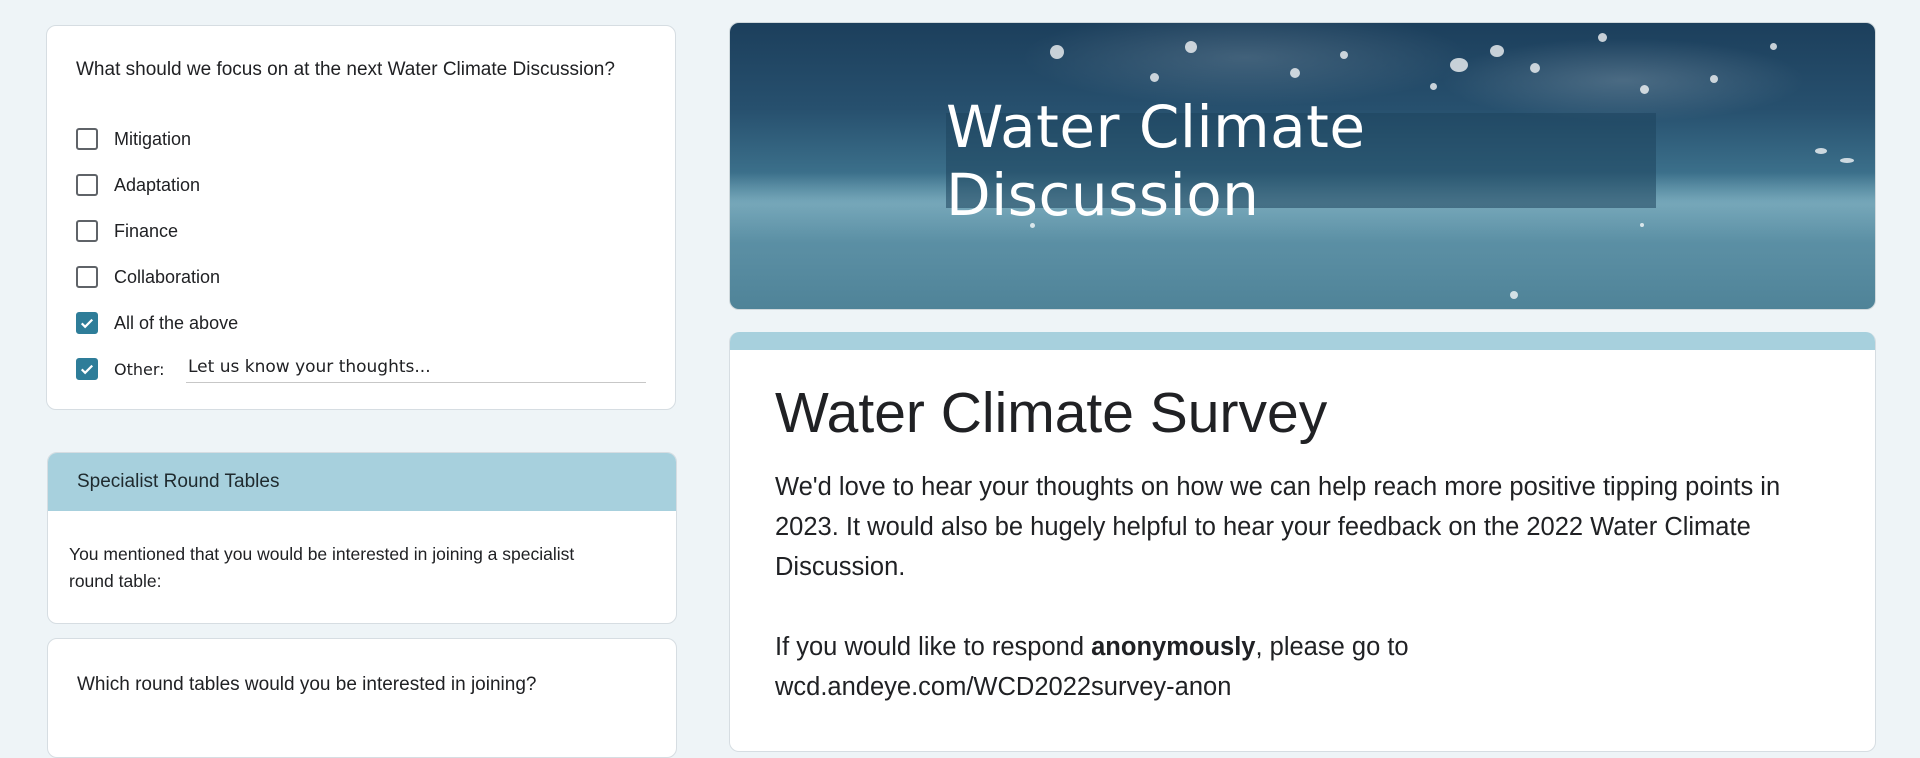 This screenshot has height=758, width=1920. What do you see at coordinates (1051, 413) in the screenshot?
I see `form-title: Water Climate Survey` at bounding box center [1051, 413].